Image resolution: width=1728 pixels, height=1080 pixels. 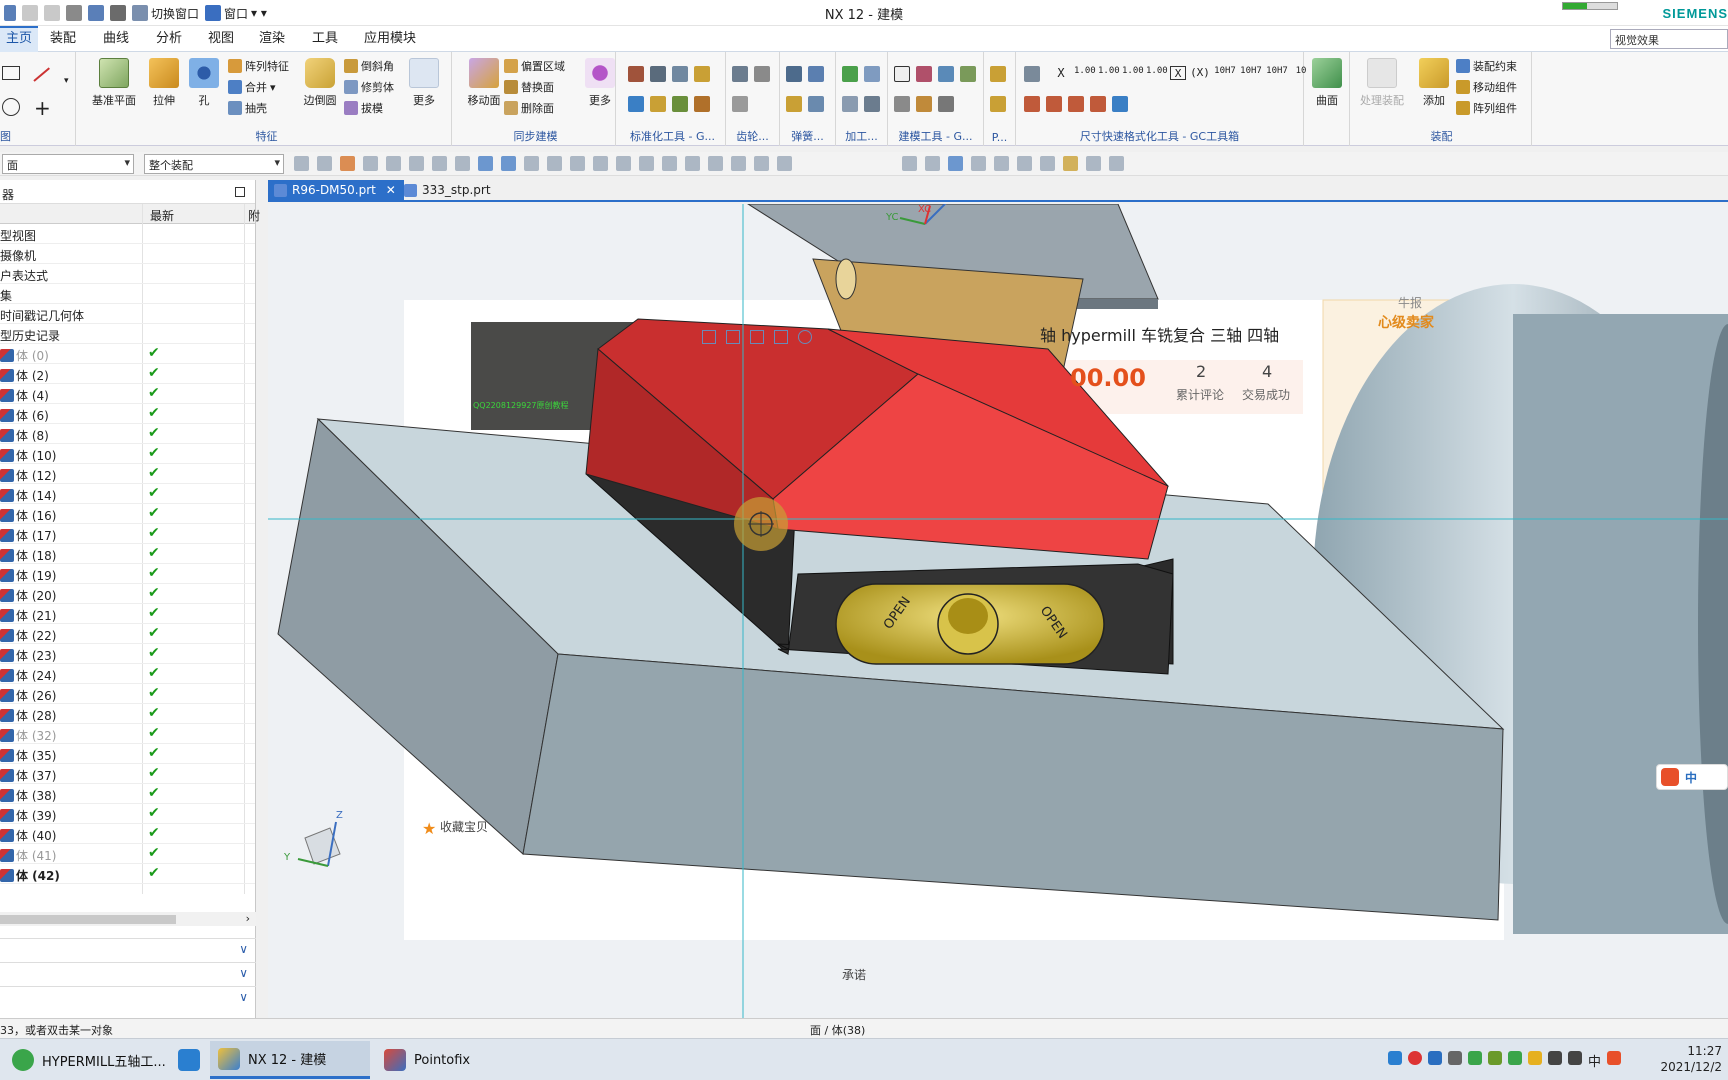 I want to click on command-search-input: 视觉效果, so click(x=1669, y=39).